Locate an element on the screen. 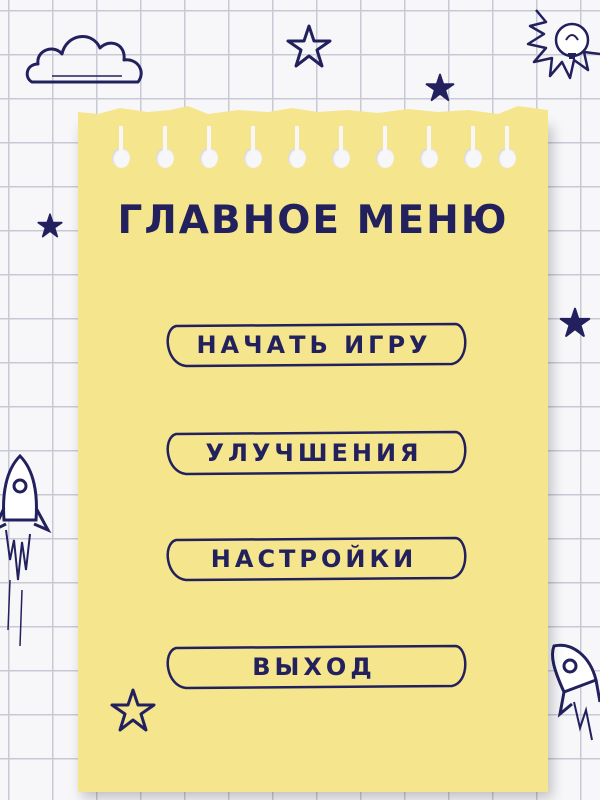 Image resolution: width=600 pixels, height=800 pixels. settings-button: НАСТРОЙКИ is located at coordinates (314, 559).